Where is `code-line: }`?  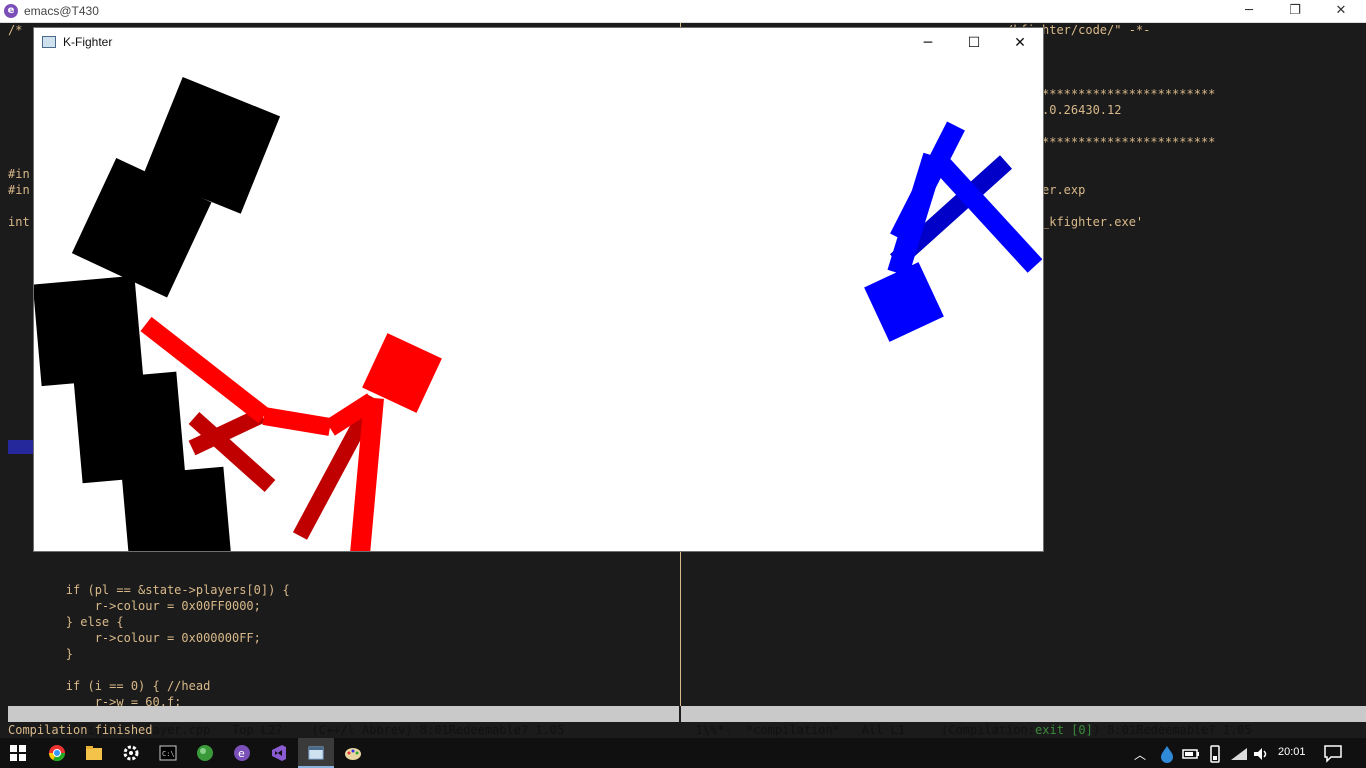
code-line: } is located at coordinates (41, 654).